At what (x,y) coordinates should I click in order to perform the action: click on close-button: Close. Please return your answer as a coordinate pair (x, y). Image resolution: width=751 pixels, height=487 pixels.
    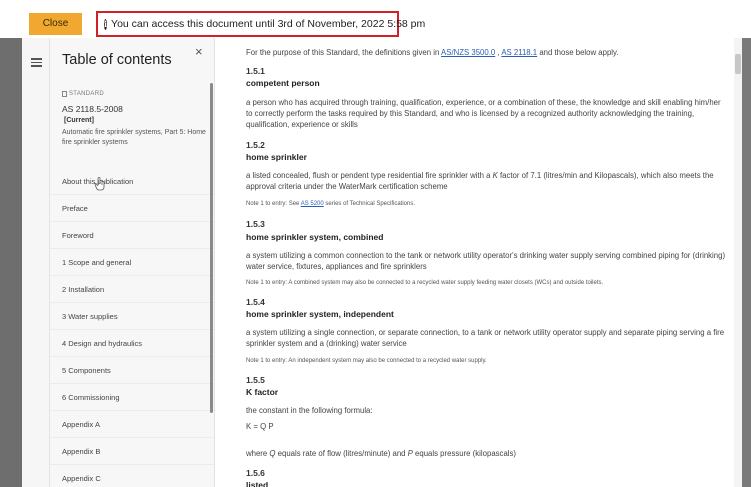
    Looking at the image, I should click on (55, 24).